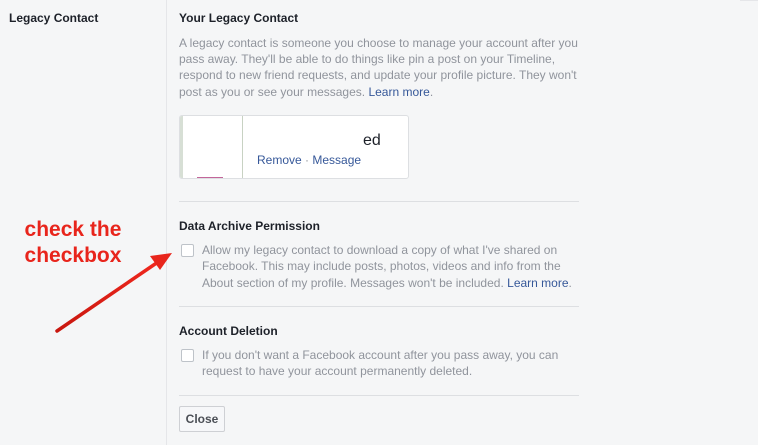 The image size is (758, 445). What do you see at coordinates (113, 293) in the screenshot?
I see `annotation-arrow-icon` at bounding box center [113, 293].